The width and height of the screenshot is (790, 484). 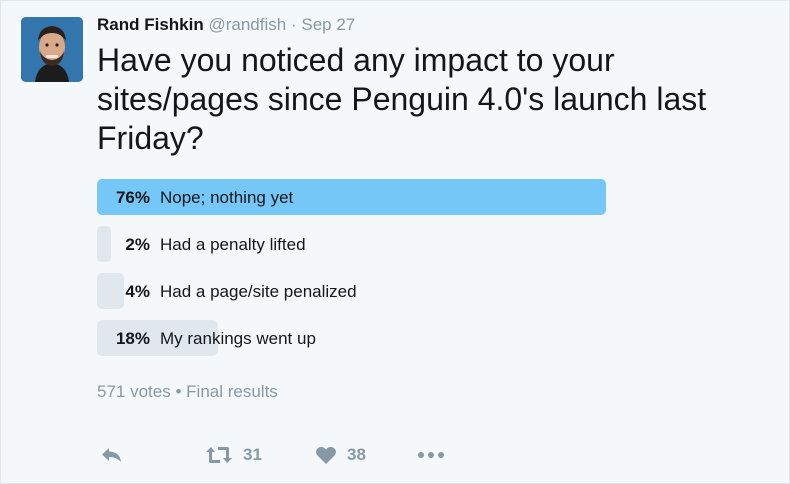 I want to click on retweet-button: 31, so click(x=233, y=455).